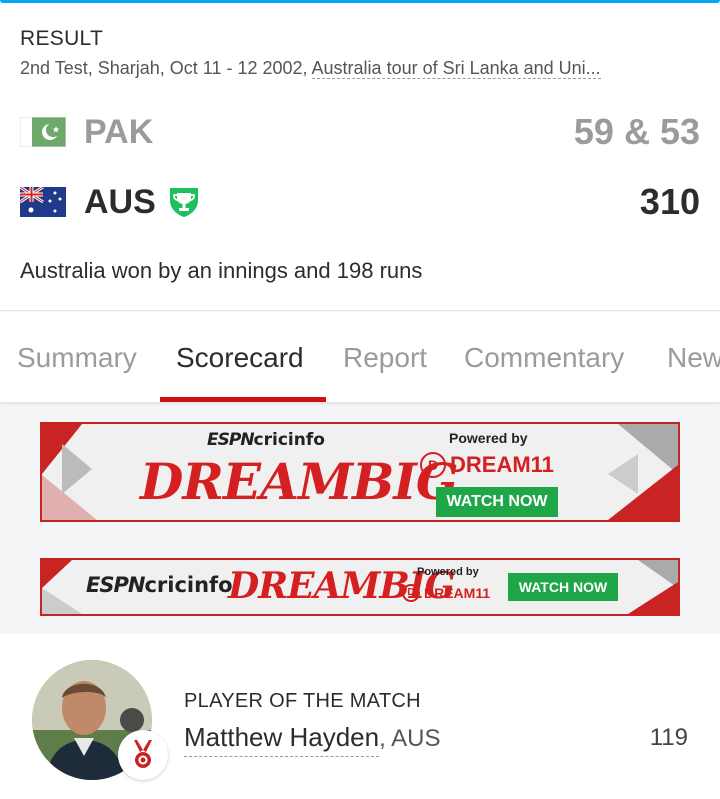 This screenshot has height=799, width=720. I want to click on player-name-link: Matthew Hayden, so click(282, 739).